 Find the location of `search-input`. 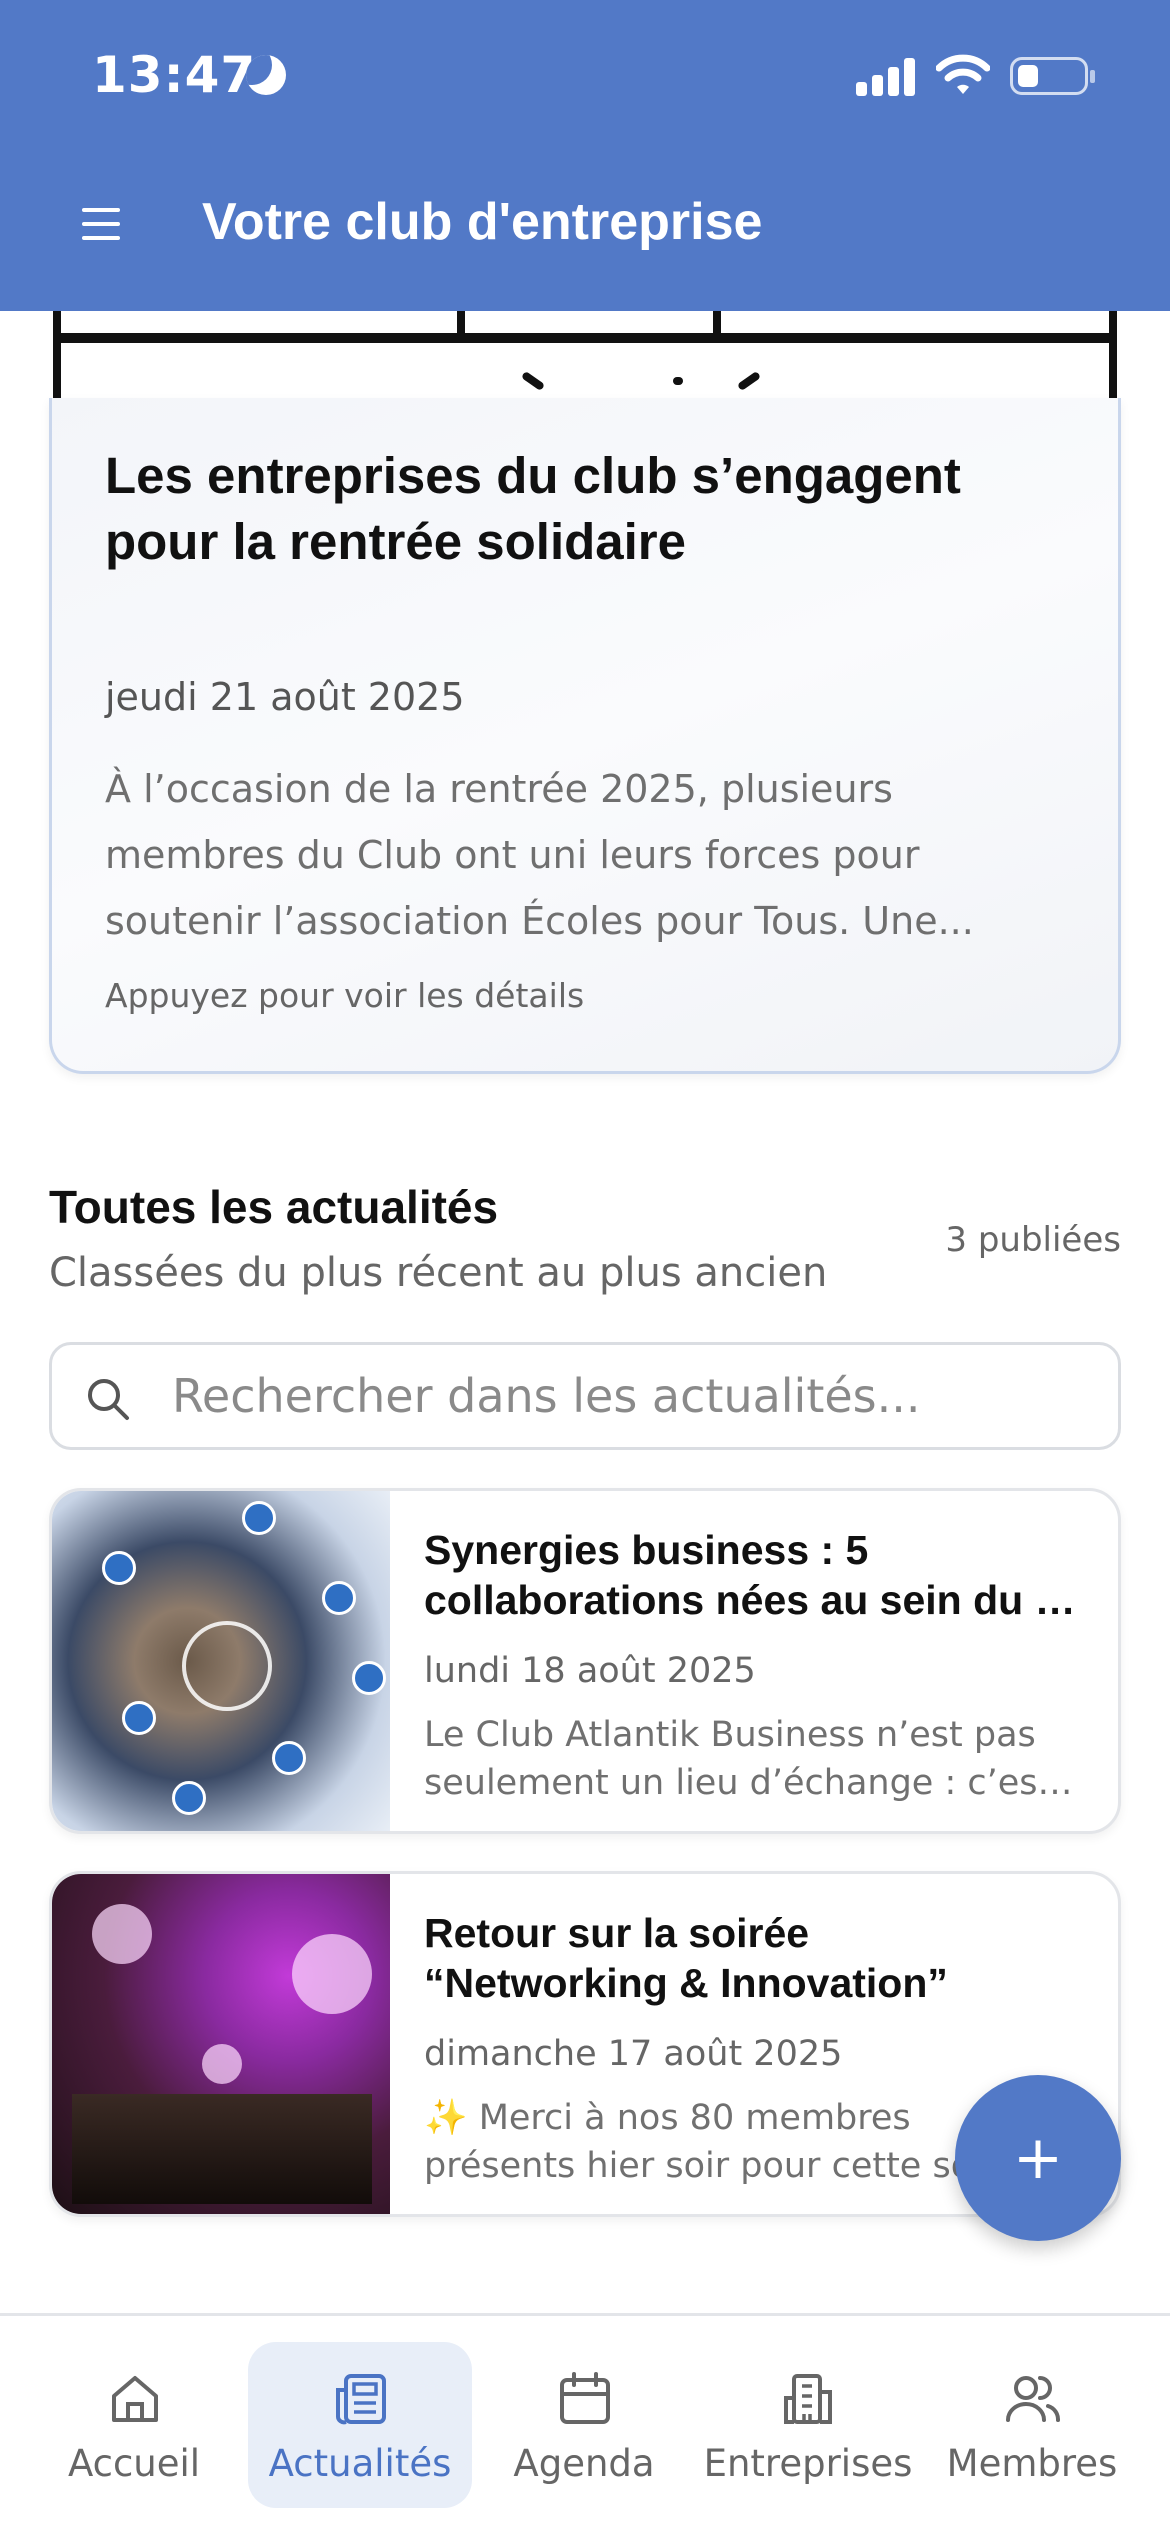

search-input is located at coordinates (632, 1396).